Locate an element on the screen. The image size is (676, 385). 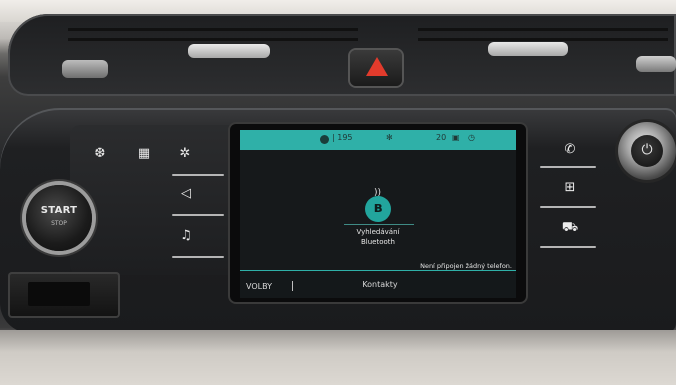
rear-defrost-icon: ▦ is located at coordinates (144, 153).